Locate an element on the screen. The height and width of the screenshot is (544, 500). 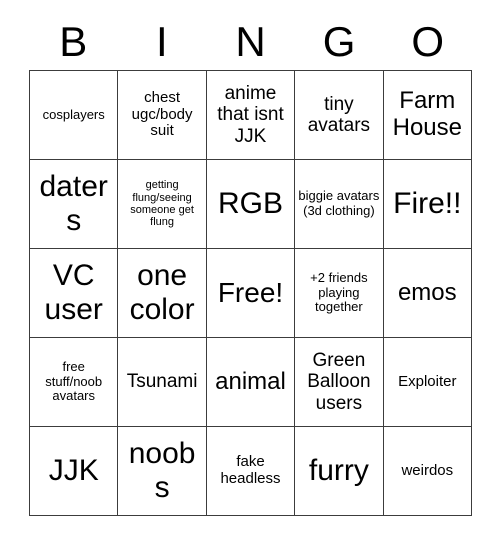
bingo-cell-label: getting flung/seeing someone get flung is located at coordinates (162, 204).